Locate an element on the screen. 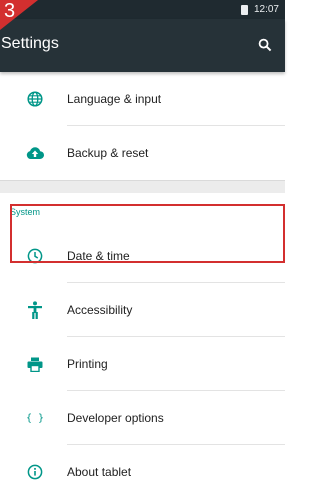  globe-icon is located at coordinates (35, 99).